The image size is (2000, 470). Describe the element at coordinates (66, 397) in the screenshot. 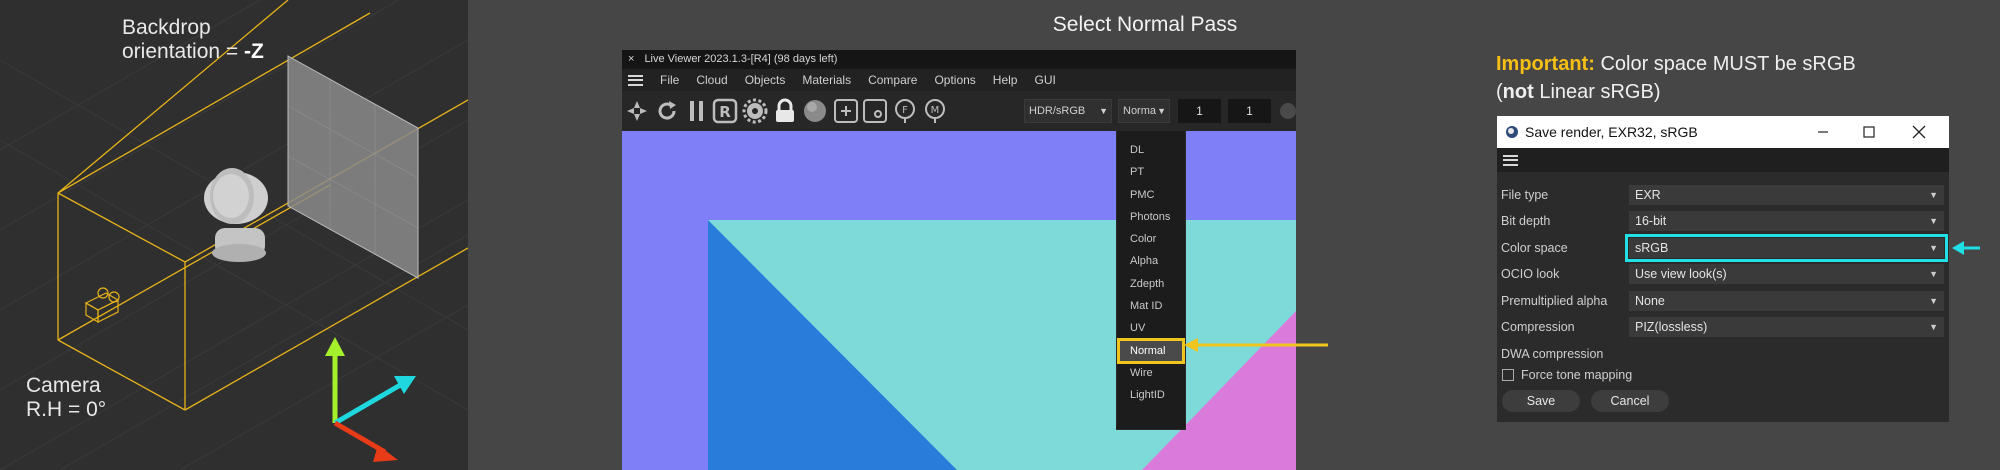

I see `camera-rotation-label: Camera R.H = 0°` at that location.